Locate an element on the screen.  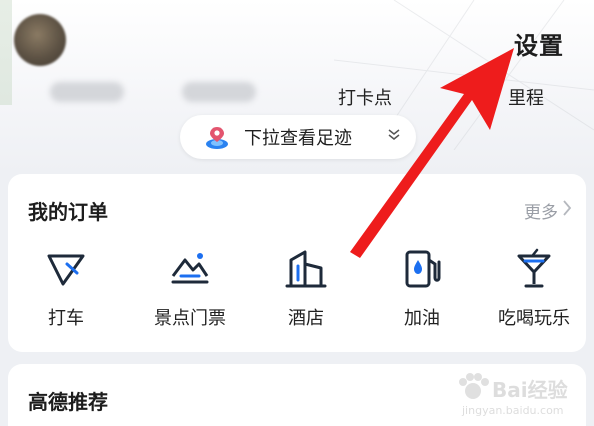
recommend-title: 高德推荐 is located at coordinates (68, 402).